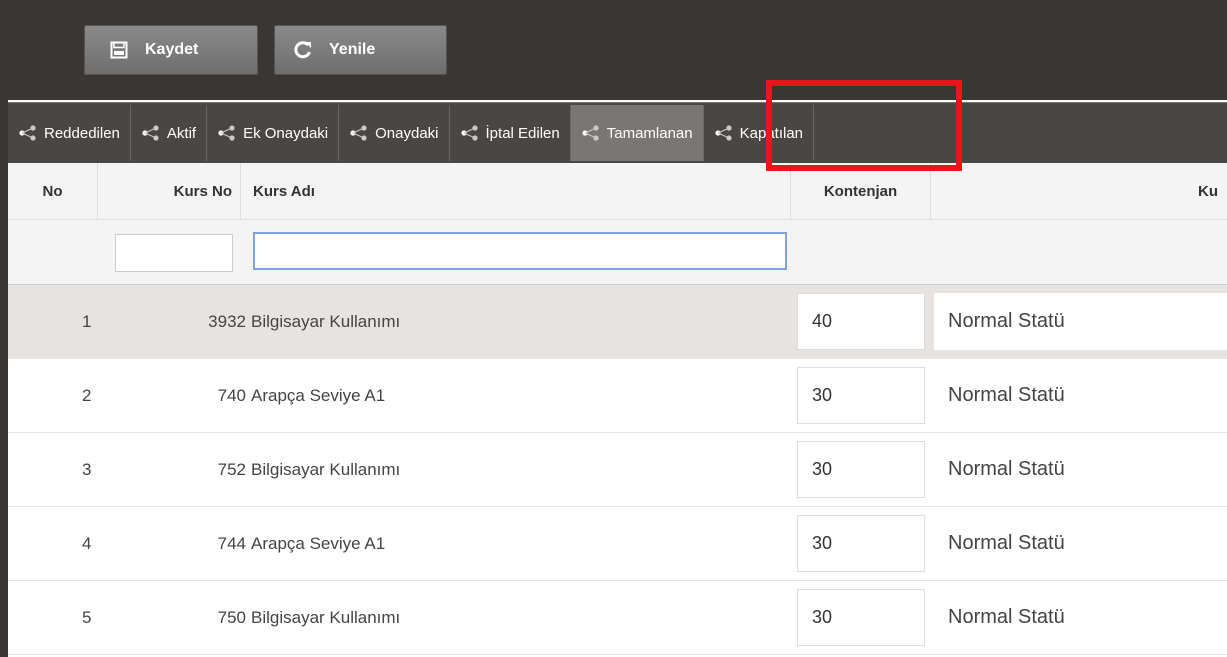  I want to click on filter-row, so click(617, 252).